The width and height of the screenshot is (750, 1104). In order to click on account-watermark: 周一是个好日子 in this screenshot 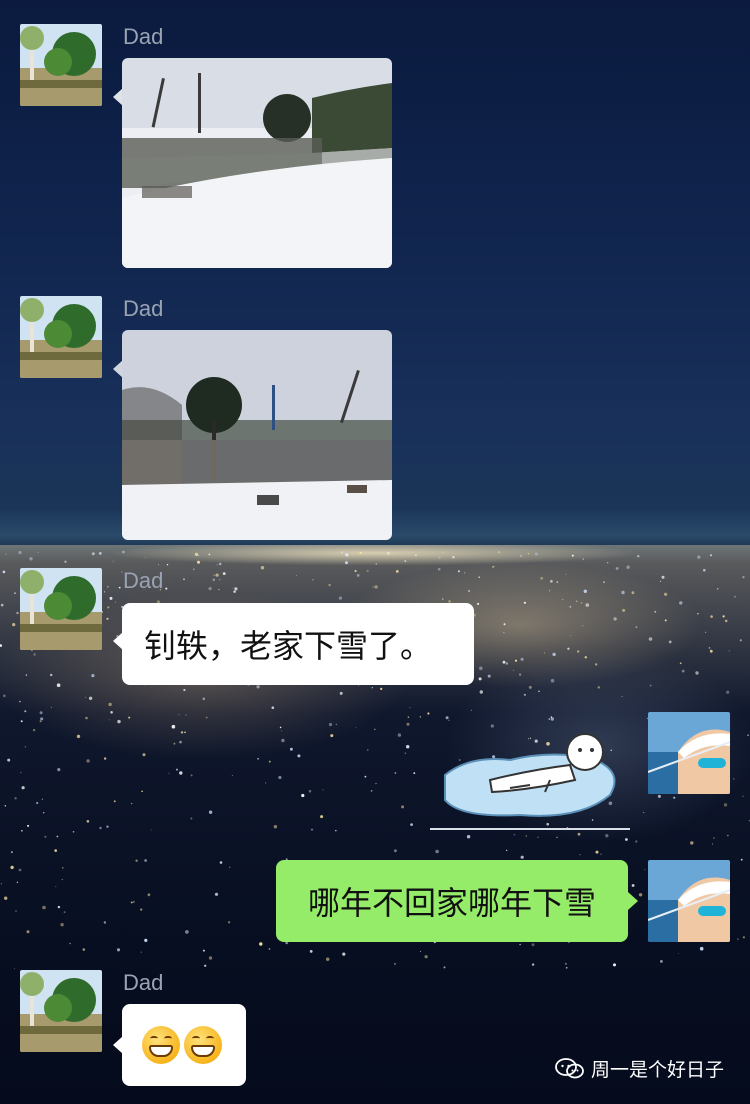, I will do `click(639, 1068)`.